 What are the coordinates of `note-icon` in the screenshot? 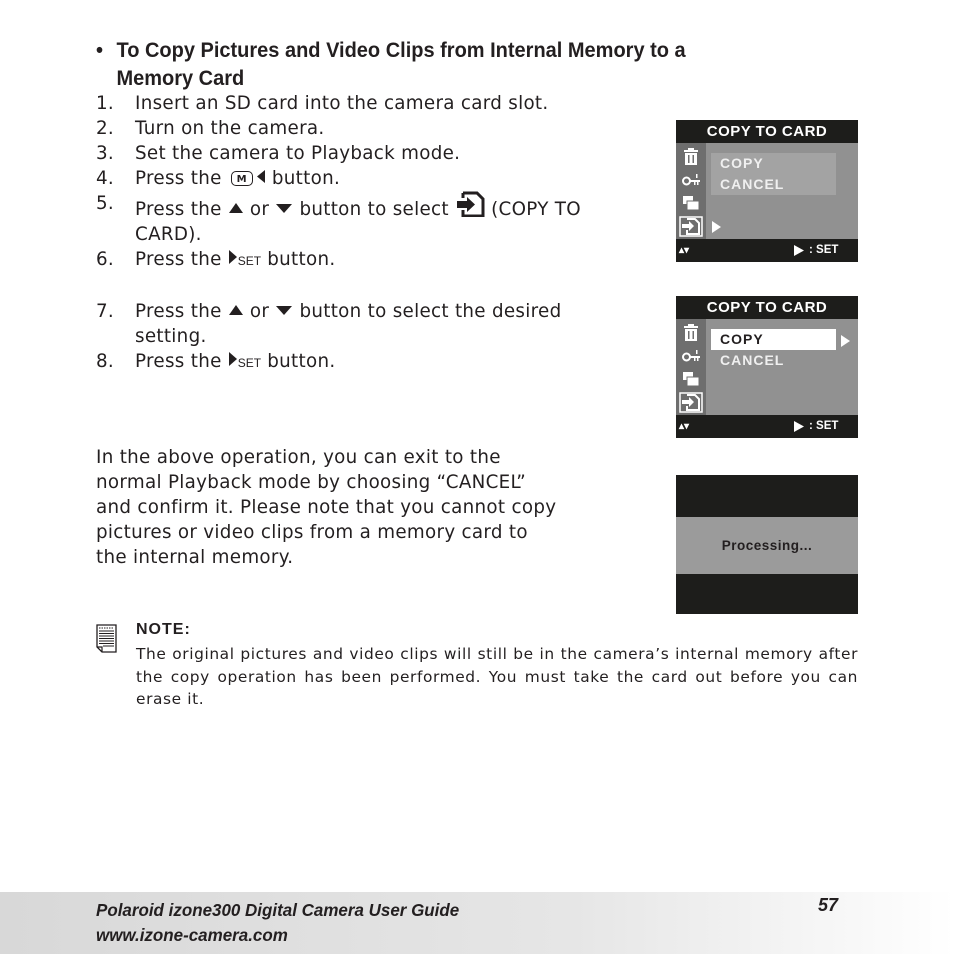 It's located at (106, 638).